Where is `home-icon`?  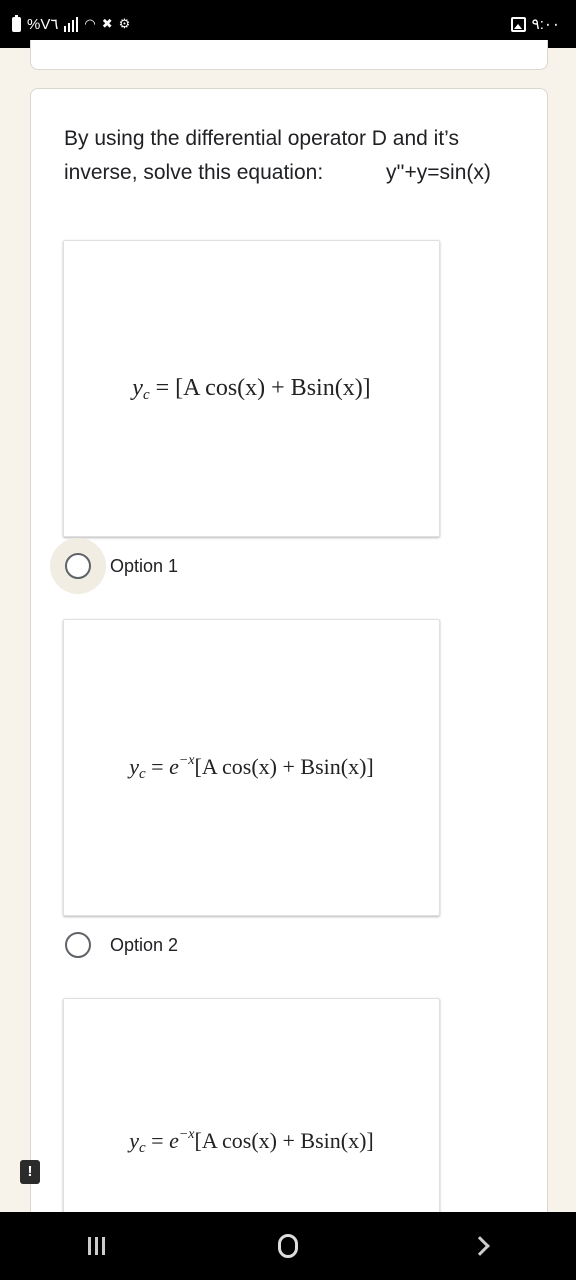
home-icon is located at coordinates (288, 1246).